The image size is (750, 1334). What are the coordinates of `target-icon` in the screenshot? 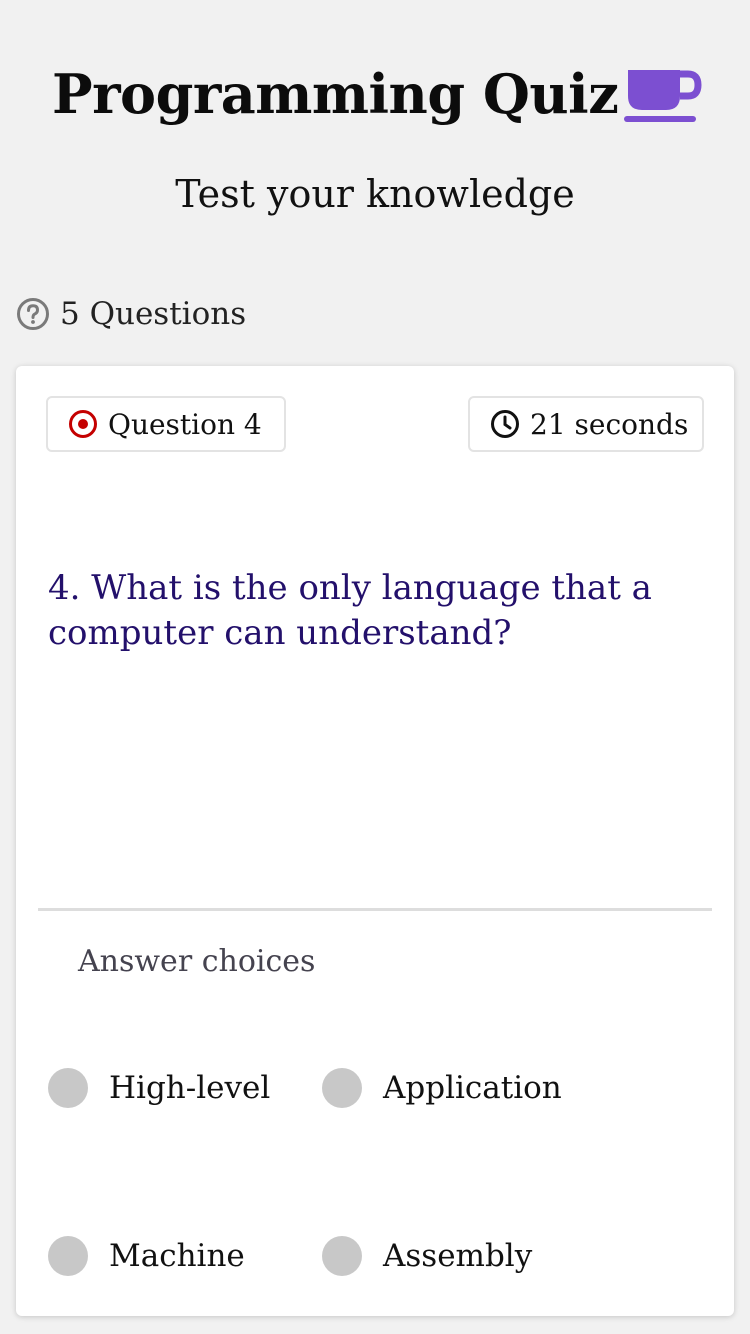 It's located at (83, 424).